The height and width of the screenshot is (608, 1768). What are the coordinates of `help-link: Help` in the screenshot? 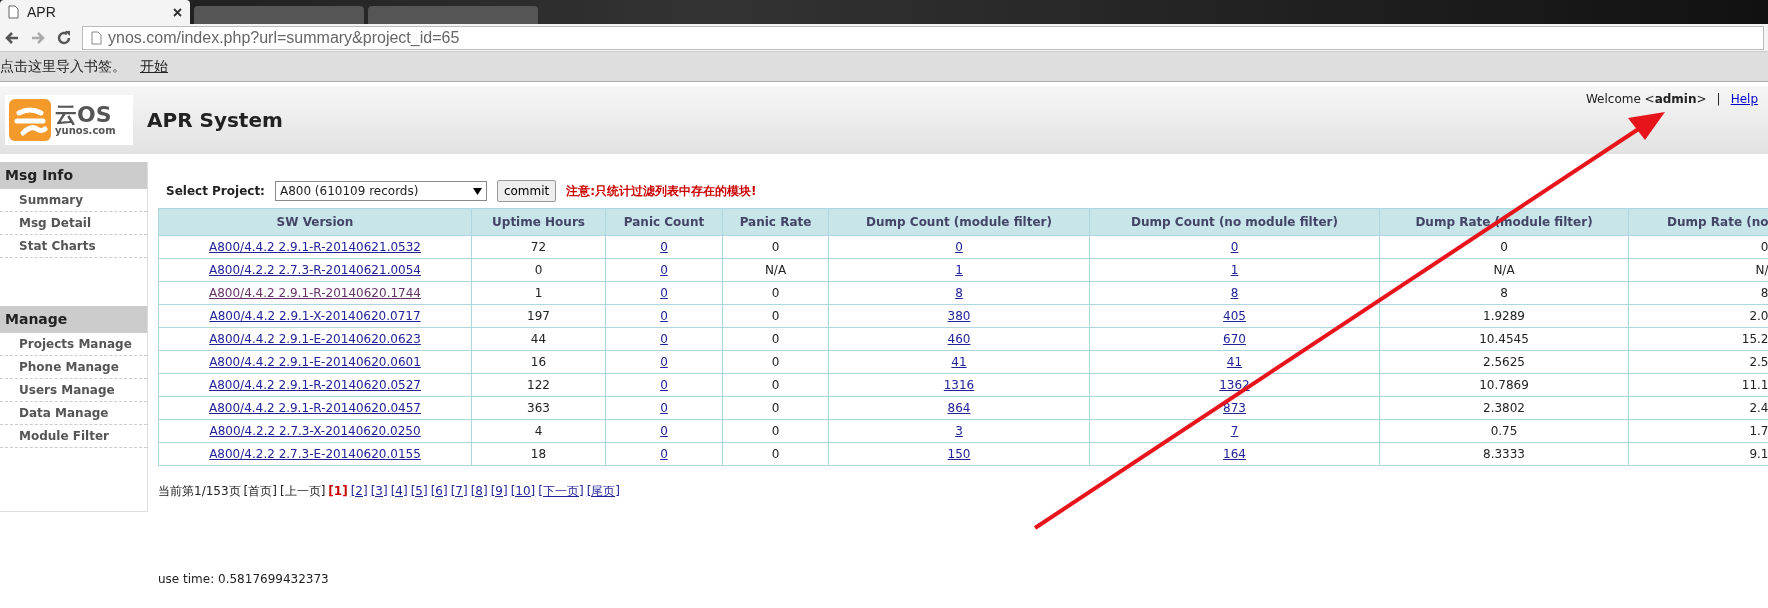 It's located at (1744, 99).